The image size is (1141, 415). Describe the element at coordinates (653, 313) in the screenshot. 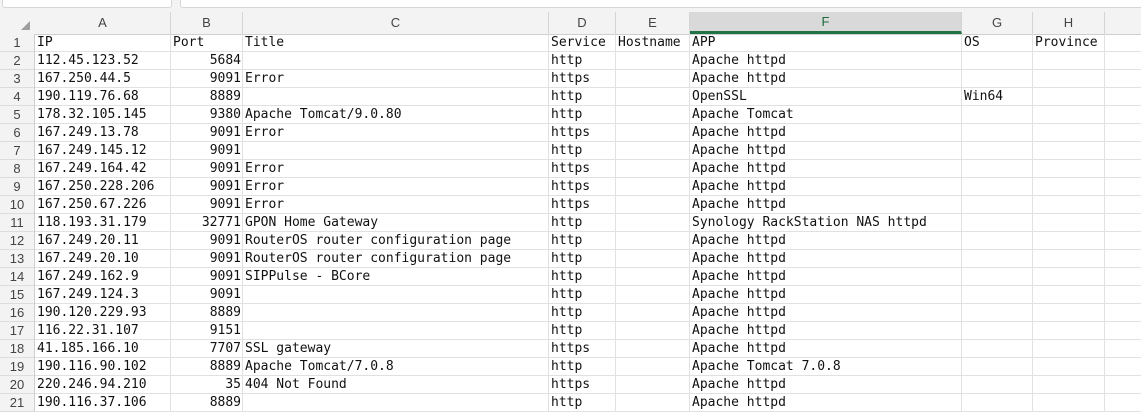

I see `cell-e16` at that location.